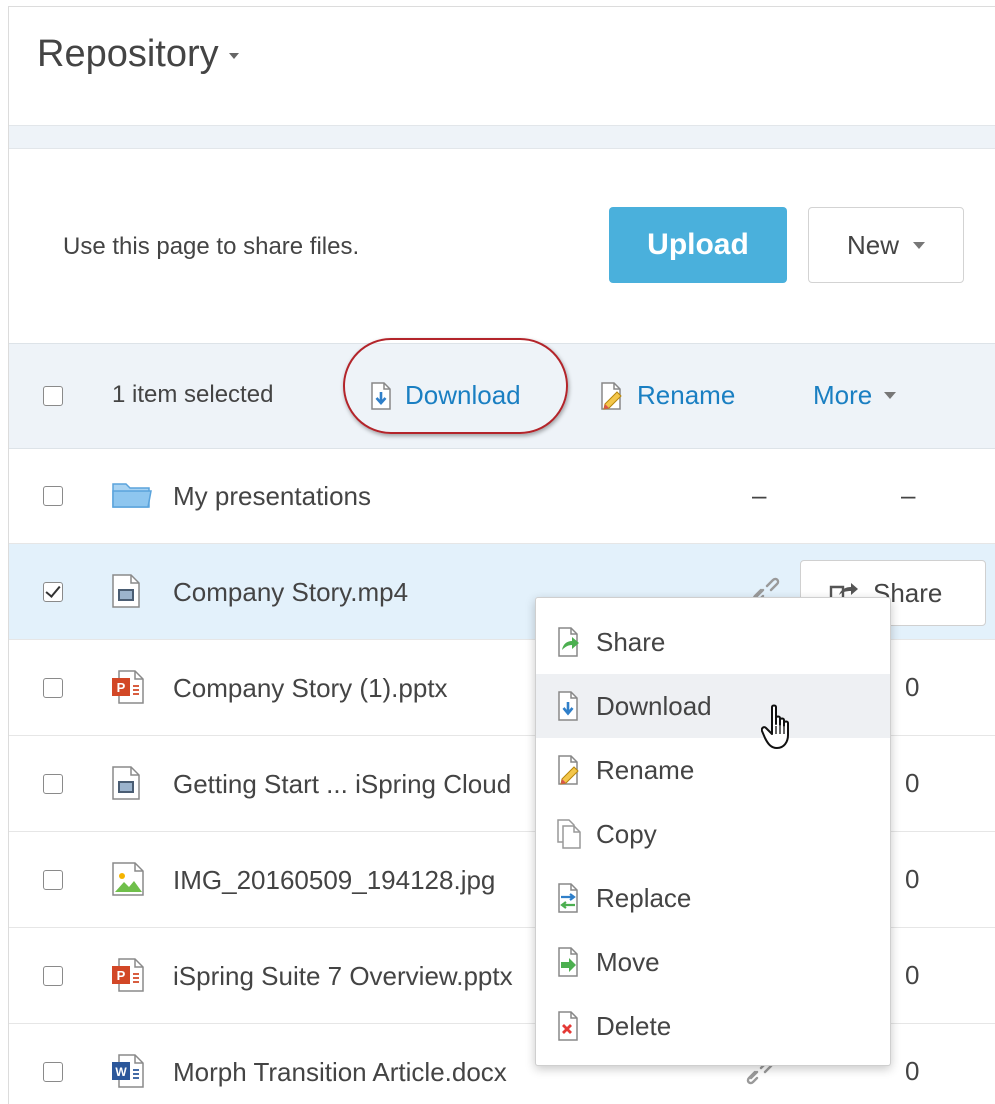 The height and width of the screenshot is (1104, 995). Describe the element at coordinates (502, 496) in the screenshot. I see `table-row: My presentations – –` at that location.